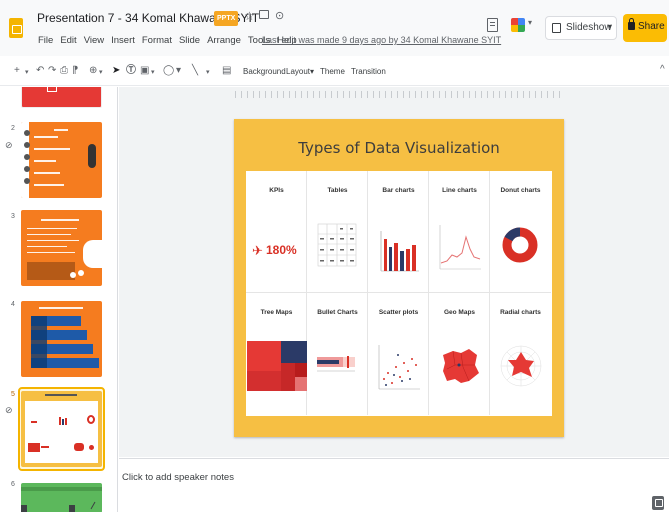 The width and height of the screenshot is (669, 512). I want to click on cell-radial-charts: Radial charts, so click(520, 354).